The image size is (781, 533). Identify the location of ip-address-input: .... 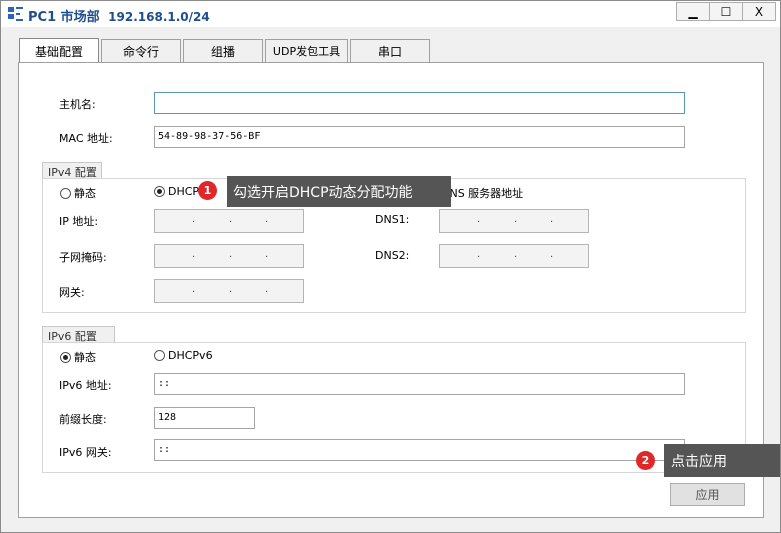
(229, 221).